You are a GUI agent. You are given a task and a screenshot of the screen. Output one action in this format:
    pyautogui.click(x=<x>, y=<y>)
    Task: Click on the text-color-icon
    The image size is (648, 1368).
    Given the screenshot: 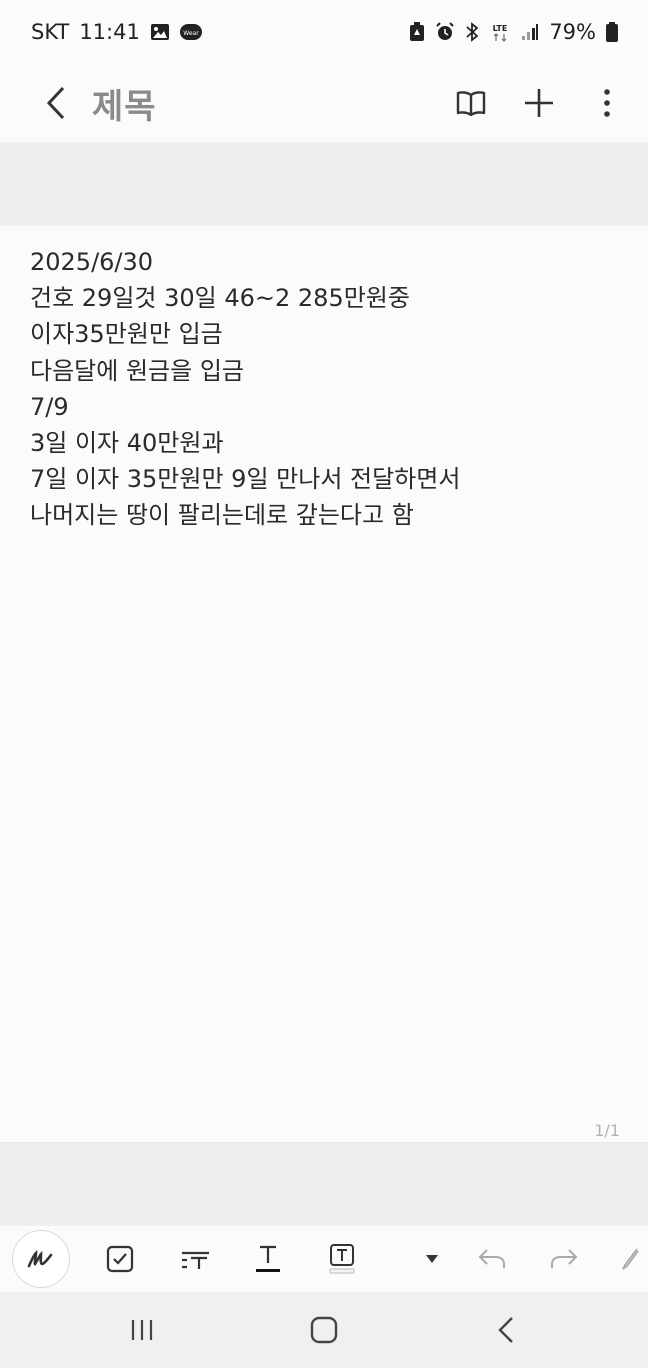 What is the action you would take?
    pyautogui.click(x=268, y=1258)
    